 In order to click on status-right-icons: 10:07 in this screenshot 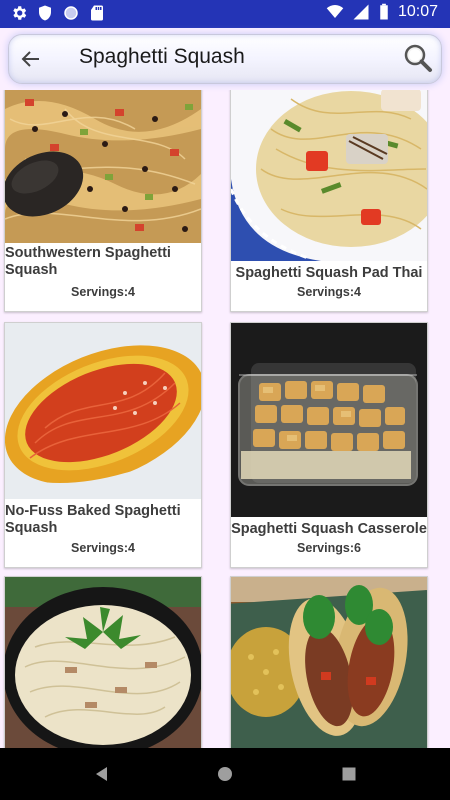, I will do `click(382, 12)`.